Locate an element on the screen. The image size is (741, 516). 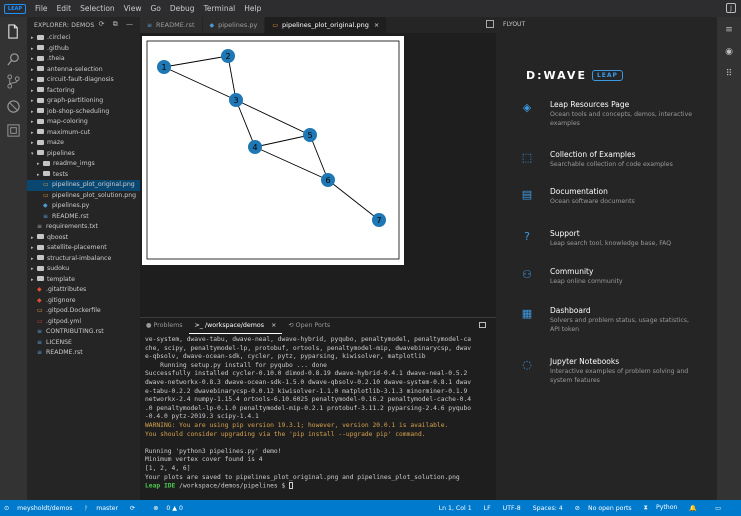
status-right-item: ⧗ Python is located at coordinates (664, 508).